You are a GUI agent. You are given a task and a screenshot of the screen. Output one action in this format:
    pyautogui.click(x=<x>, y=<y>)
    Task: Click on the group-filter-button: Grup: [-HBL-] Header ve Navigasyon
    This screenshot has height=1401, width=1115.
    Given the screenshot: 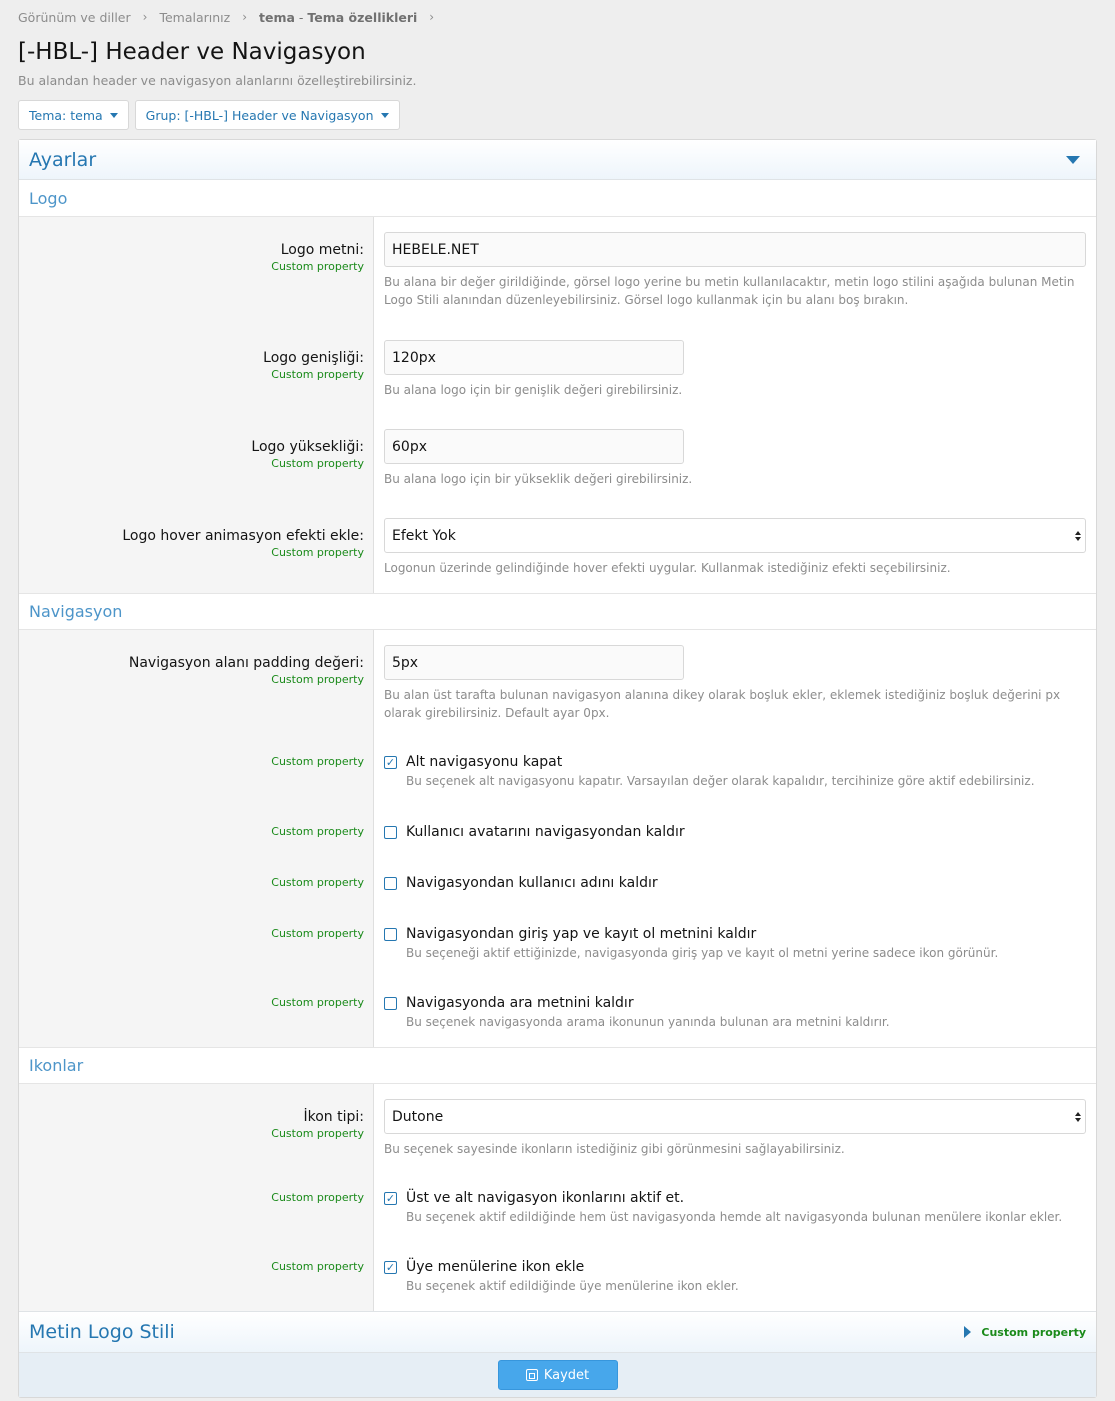 What is the action you would take?
    pyautogui.click(x=267, y=115)
    